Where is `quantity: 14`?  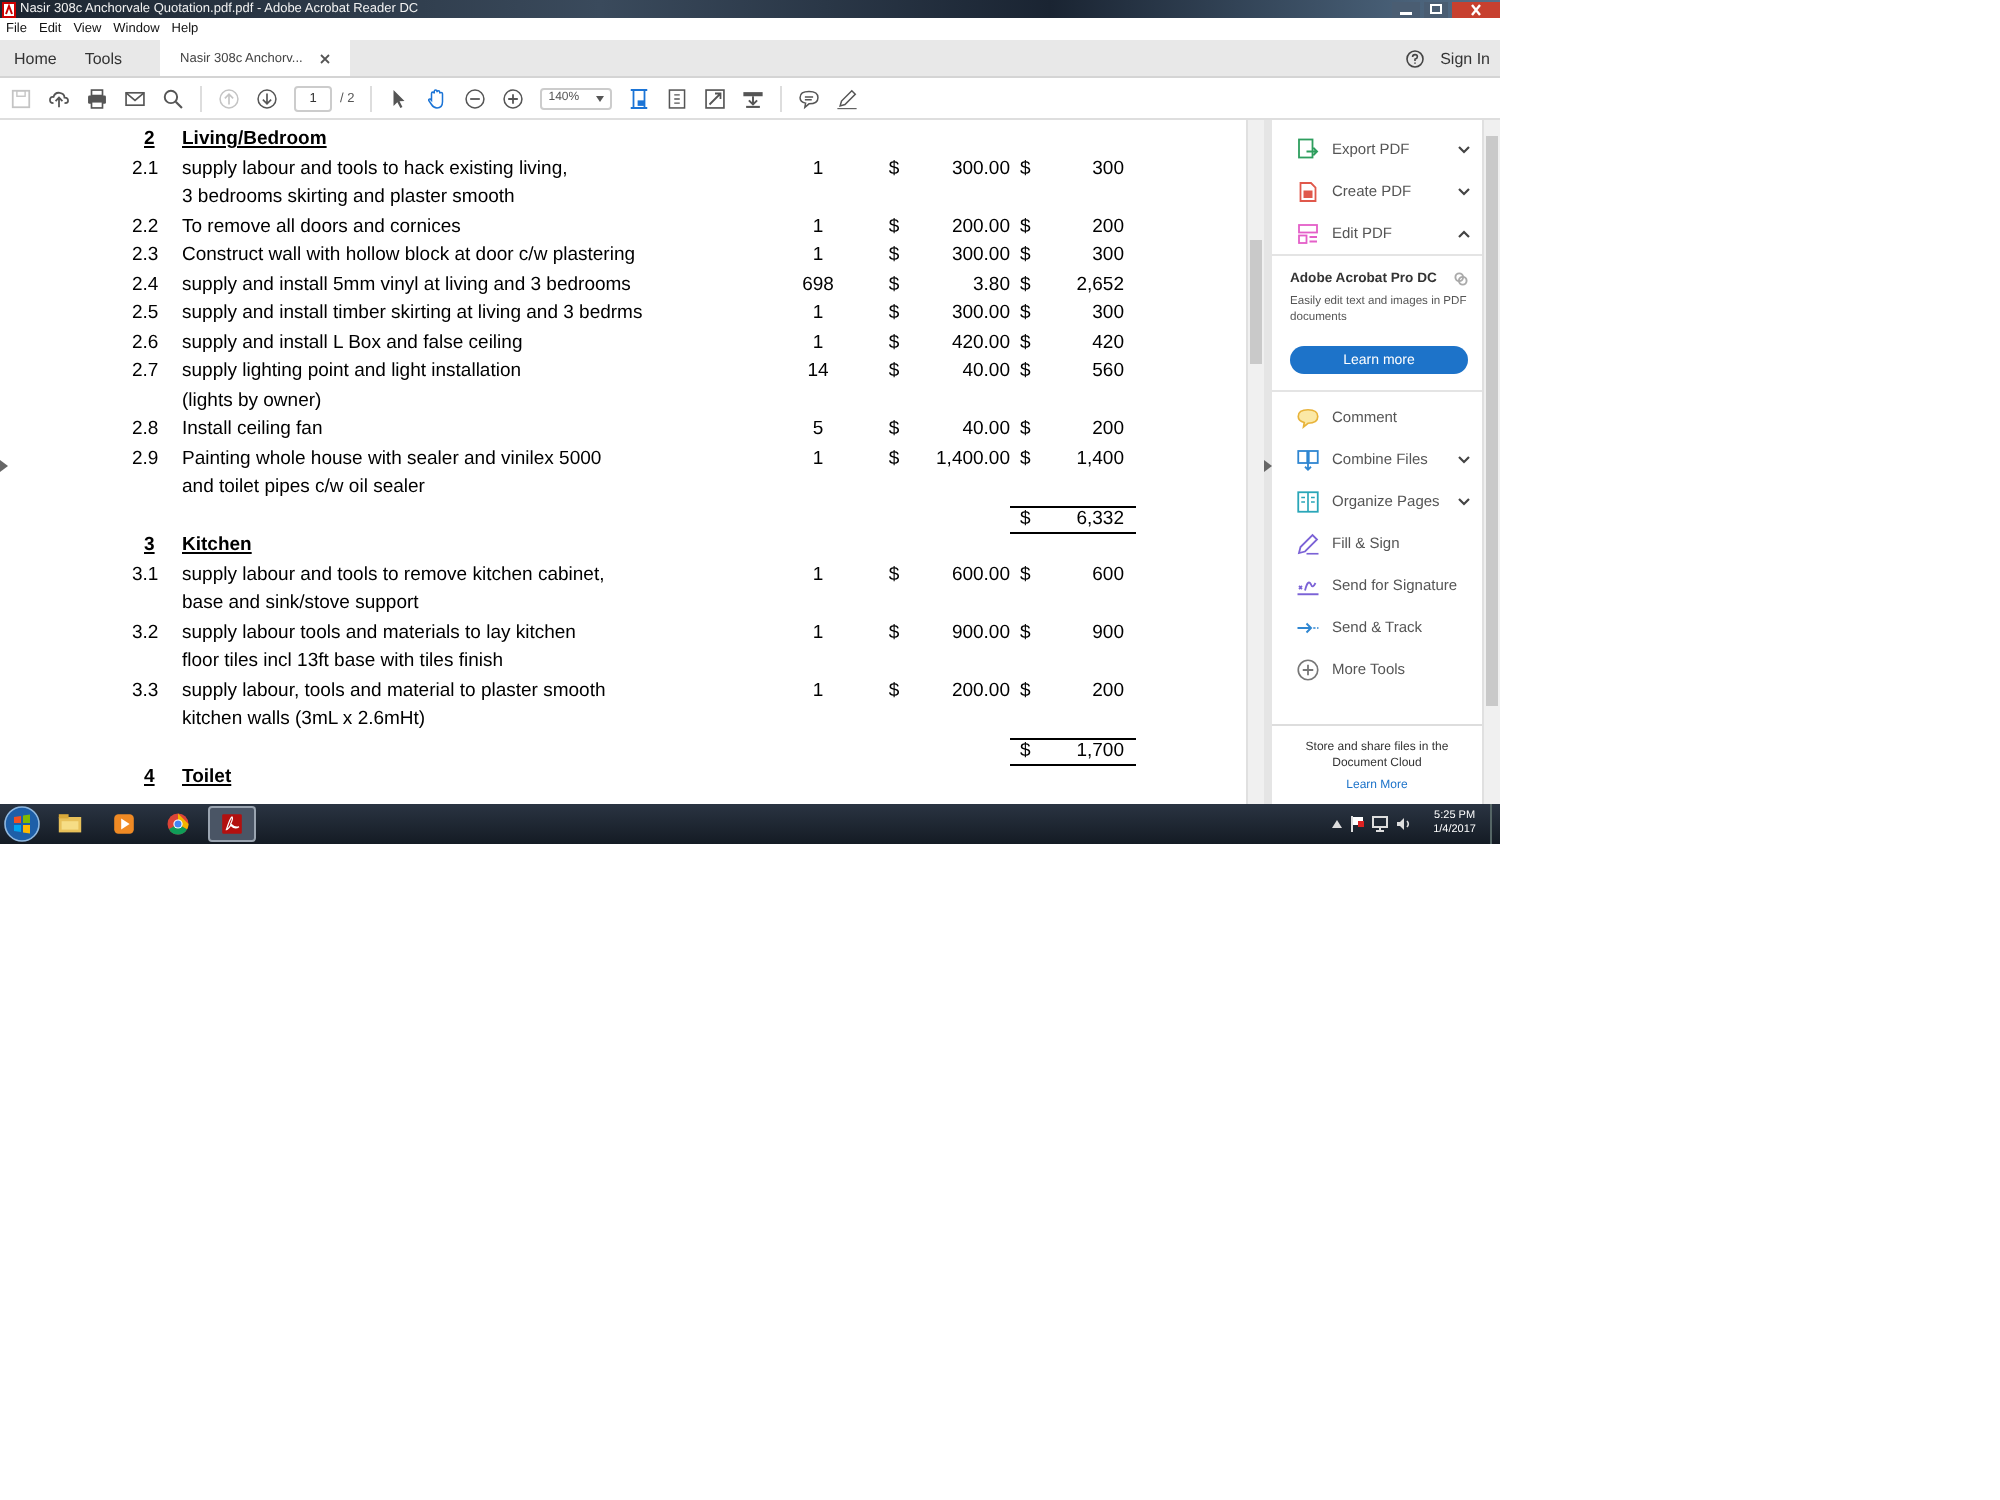 quantity: 14 is located at coordinates (818, 372).